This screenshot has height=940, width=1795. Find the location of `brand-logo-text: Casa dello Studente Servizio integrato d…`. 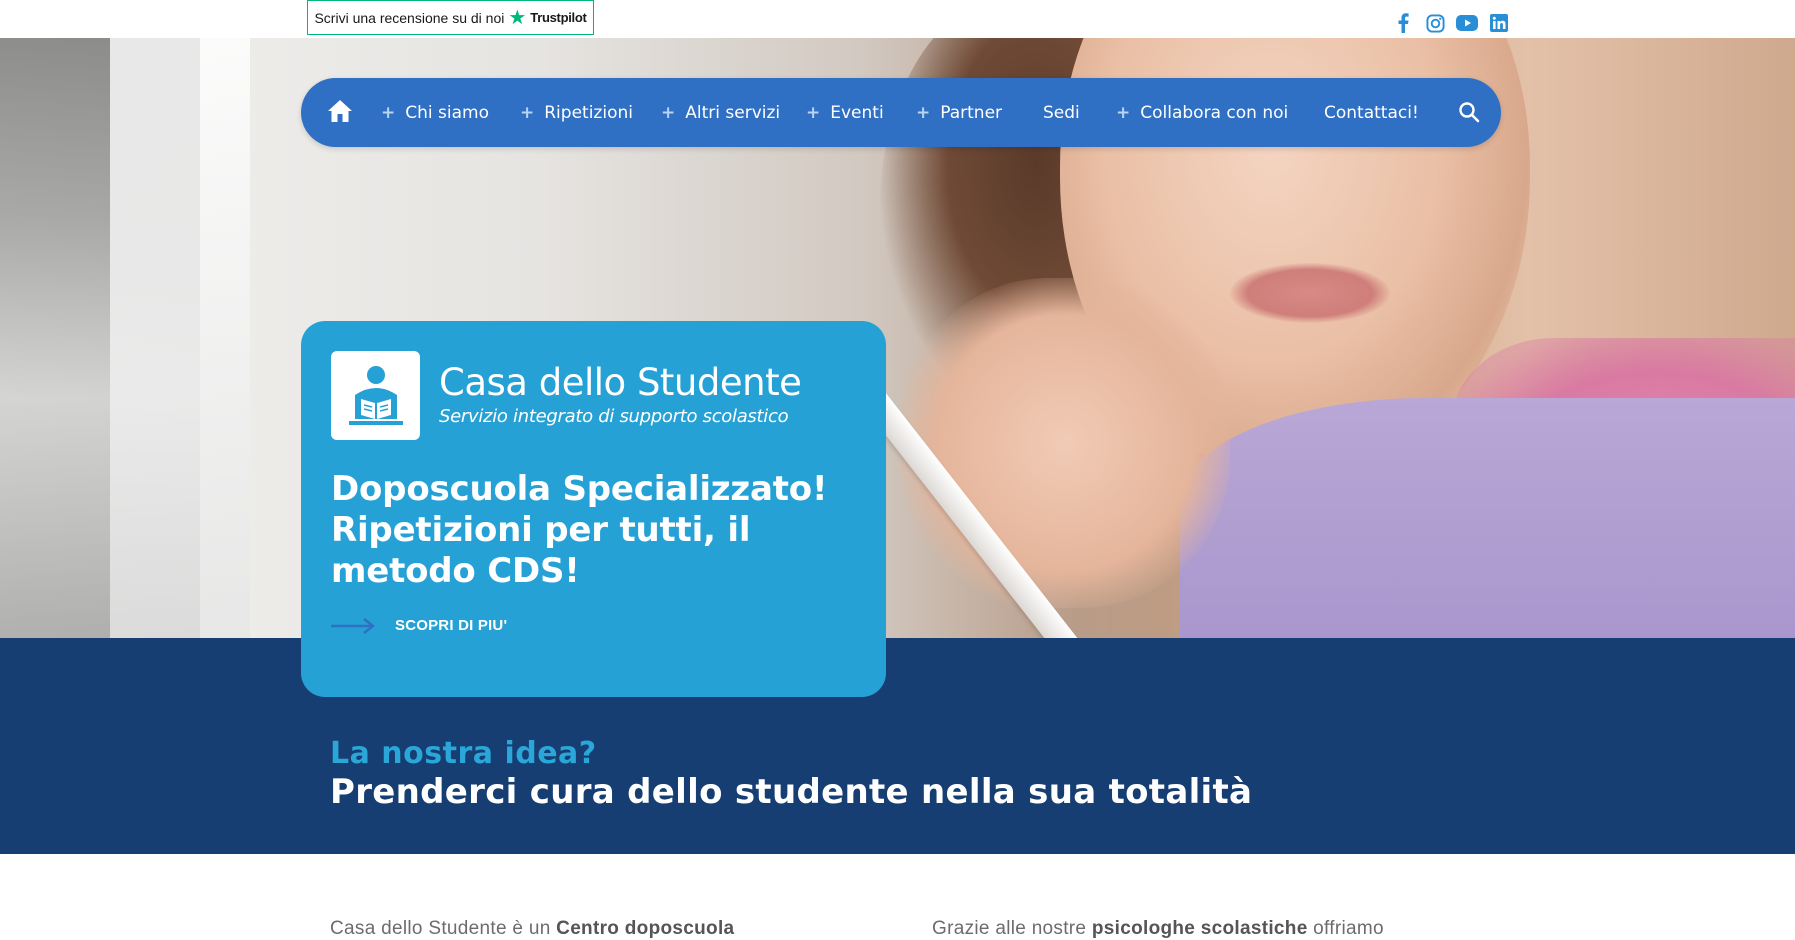

brand-logo-text: Casa dello Studente Servizio integrato d… is located at coordinates (620, 389).